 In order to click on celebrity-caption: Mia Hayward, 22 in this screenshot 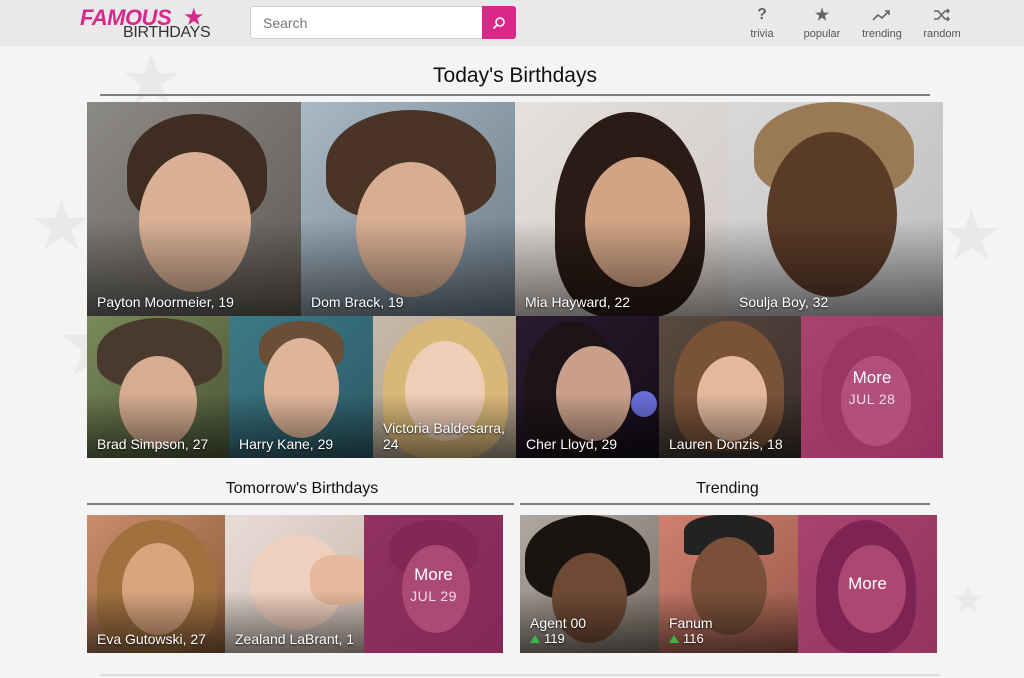, I will do `click(578, 302)`.